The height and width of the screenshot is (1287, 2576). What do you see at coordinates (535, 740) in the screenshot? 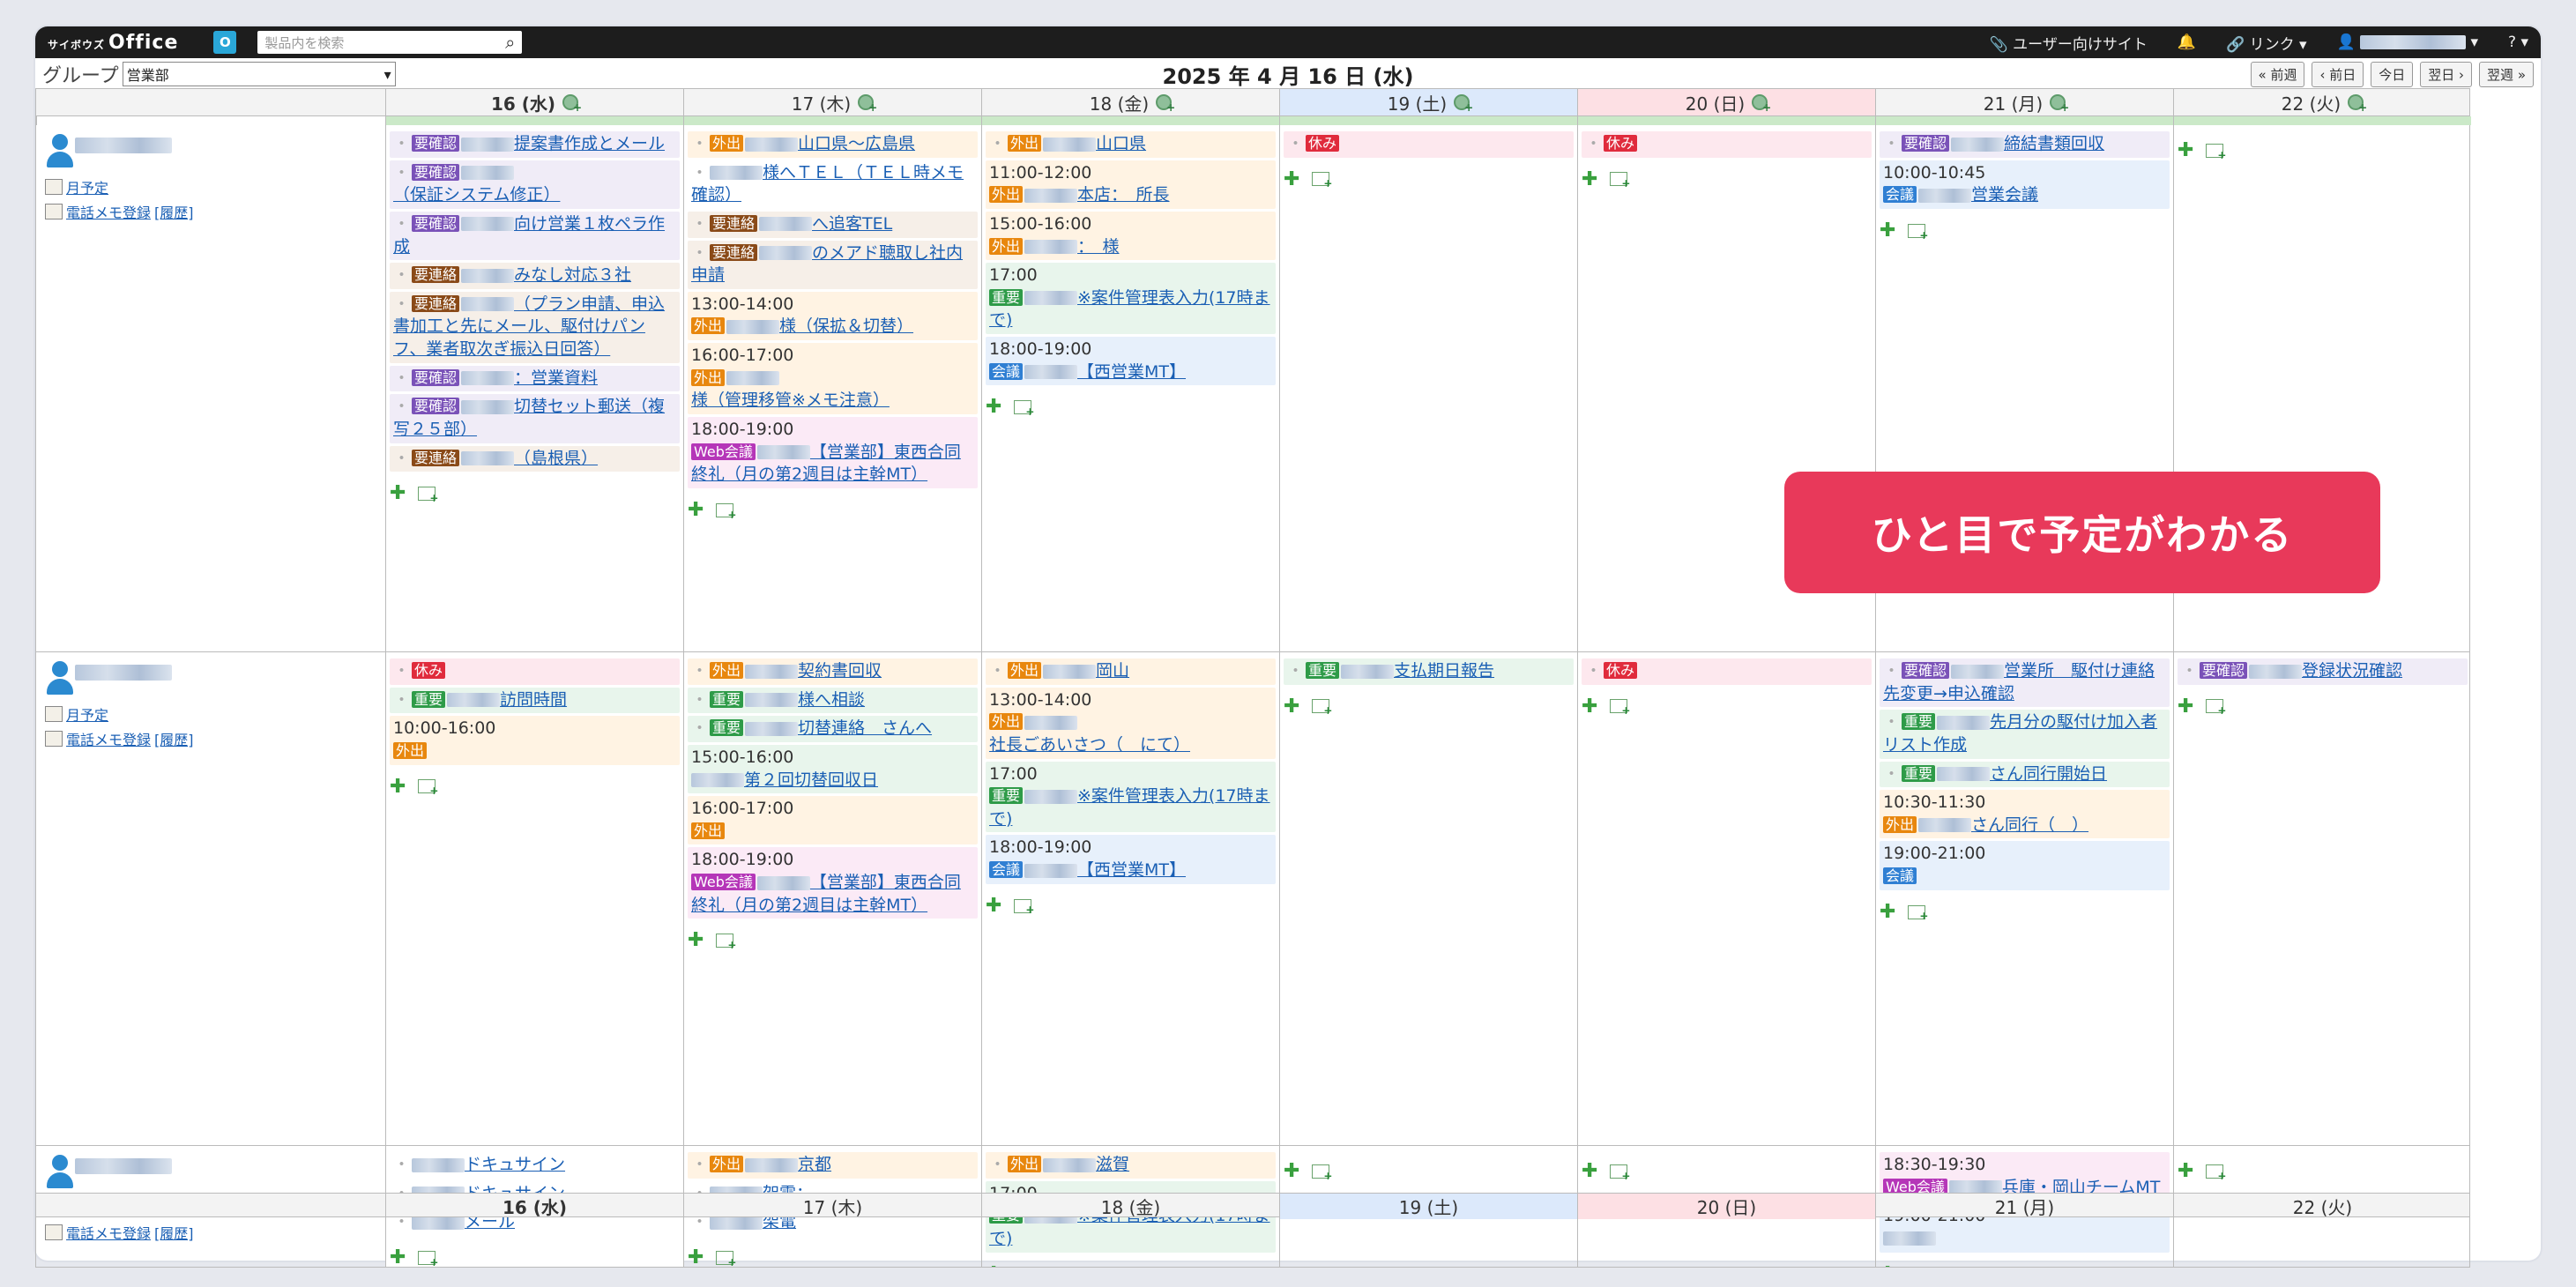
I see `schedule-item: 10:00-16:00 外出` at bounding box center [535, 740].